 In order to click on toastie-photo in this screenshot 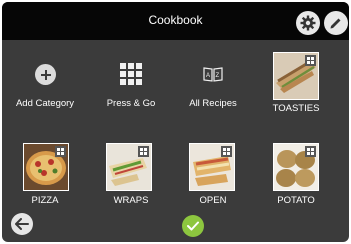, I will do `click(296, 76)`.